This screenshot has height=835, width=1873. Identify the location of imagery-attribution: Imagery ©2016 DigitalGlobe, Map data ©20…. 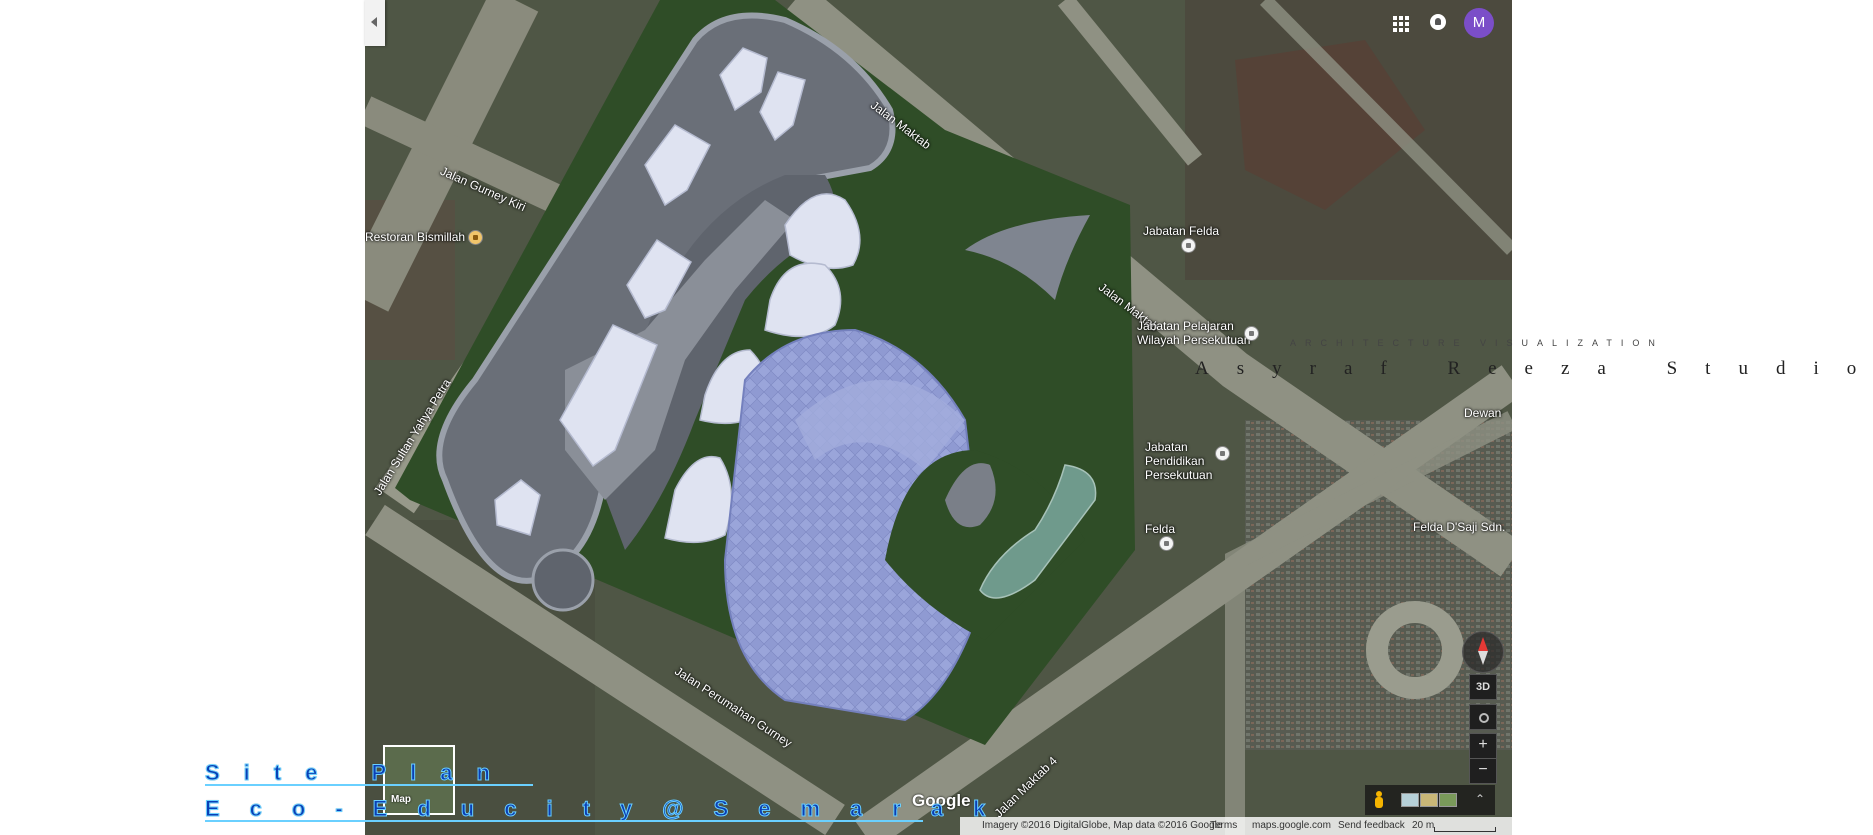
(1102, 825).